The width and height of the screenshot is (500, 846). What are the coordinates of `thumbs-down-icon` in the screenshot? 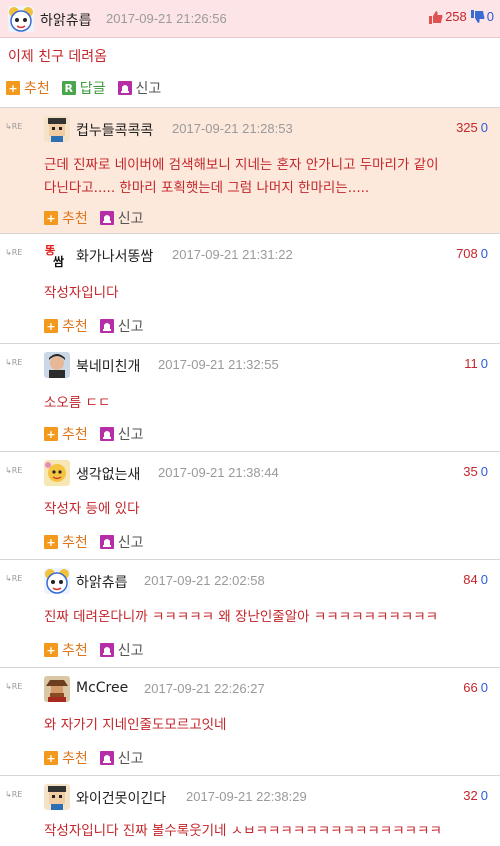 It's located at (477, 16).